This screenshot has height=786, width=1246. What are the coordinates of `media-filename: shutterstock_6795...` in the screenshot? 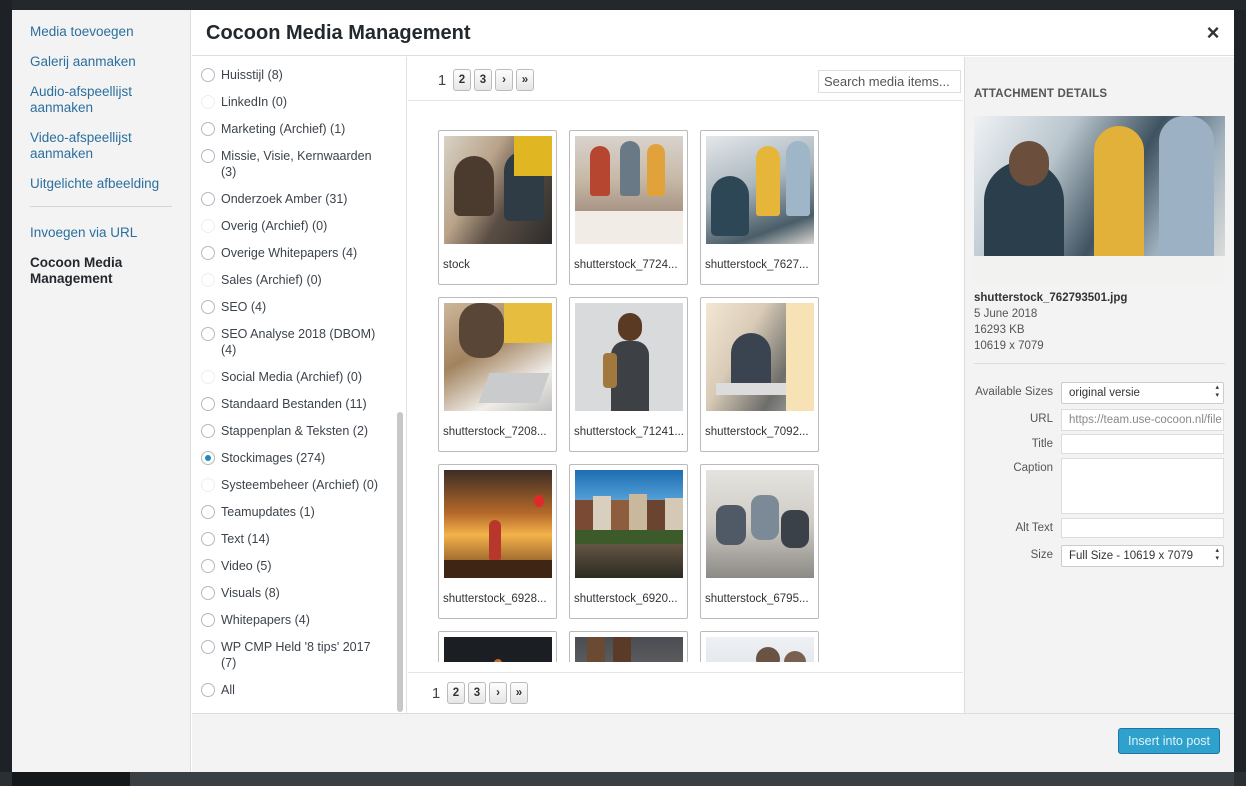 It's located at (757, 599).